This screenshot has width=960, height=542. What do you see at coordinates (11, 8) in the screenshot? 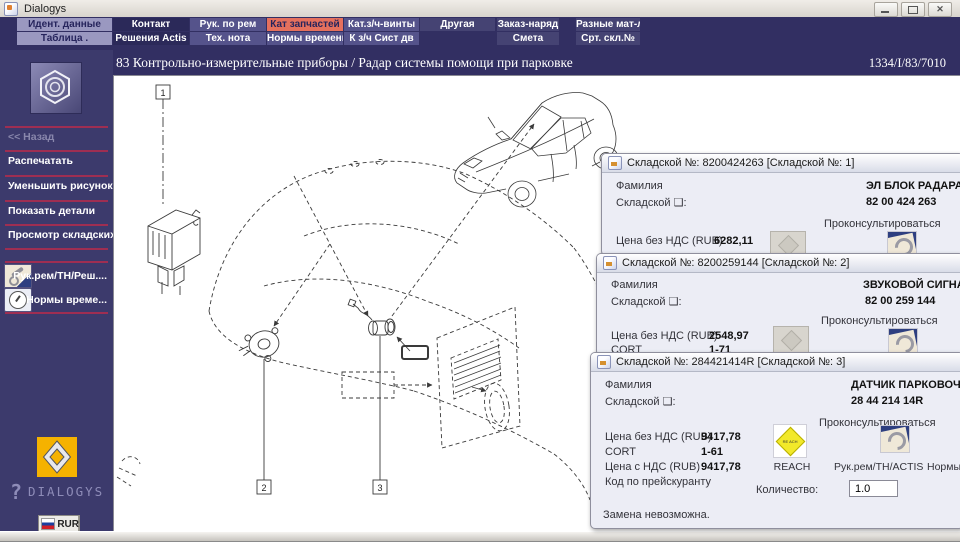
I see `app-icon` at bounding box center [11, 8].